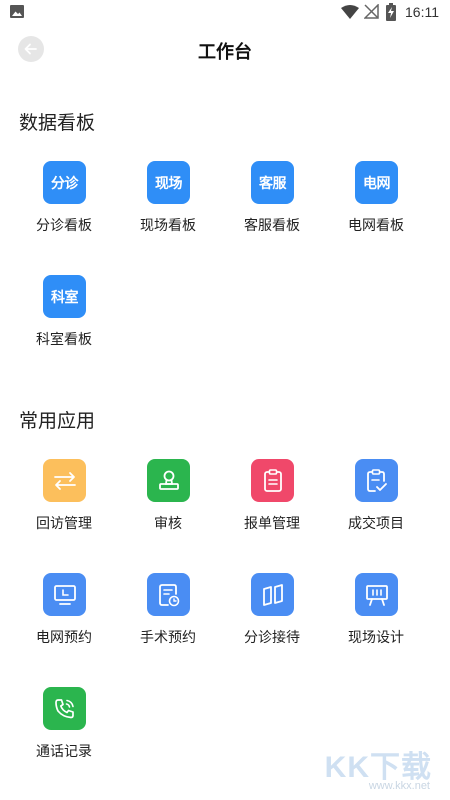 Image resolution: width=450 pixels, height=800 pixels. What do you see at coordinates (376, 182) in the screenshot?
I see `network-dashboard-icon: 电网` at bounding box center [376, 182].